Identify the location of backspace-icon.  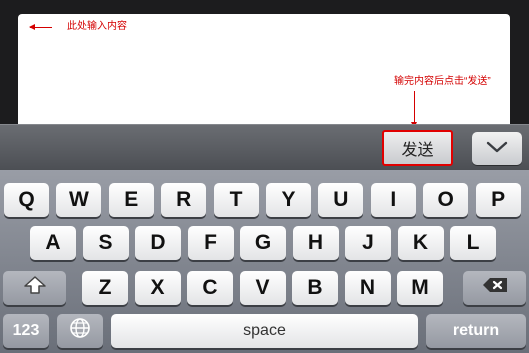
(495, 288).